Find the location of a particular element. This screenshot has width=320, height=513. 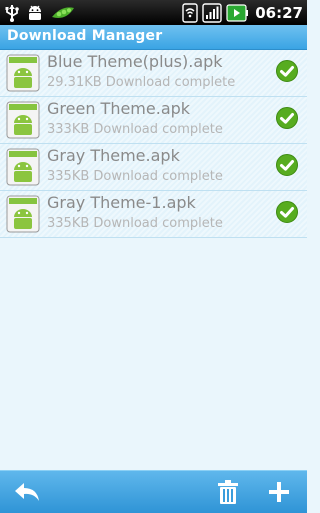

plus-icon is located at coordinates (279, 492).